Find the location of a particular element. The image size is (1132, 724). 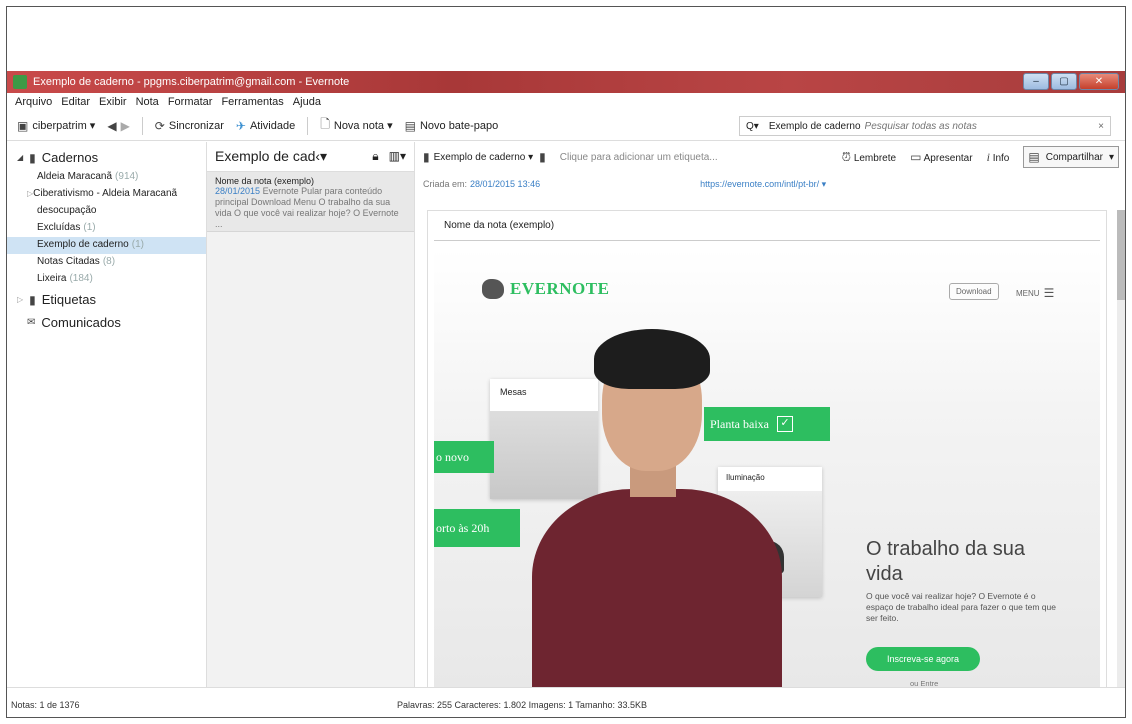

lock-icon: 🔒︎ is located at coordinates (375, 156).